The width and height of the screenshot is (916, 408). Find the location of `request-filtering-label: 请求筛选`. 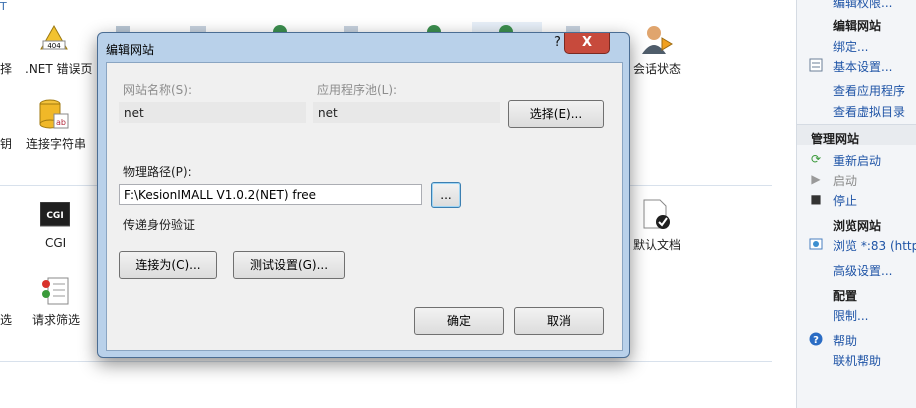

request-filtering-label: 请求筛选 is located at coordinates (56, 320).